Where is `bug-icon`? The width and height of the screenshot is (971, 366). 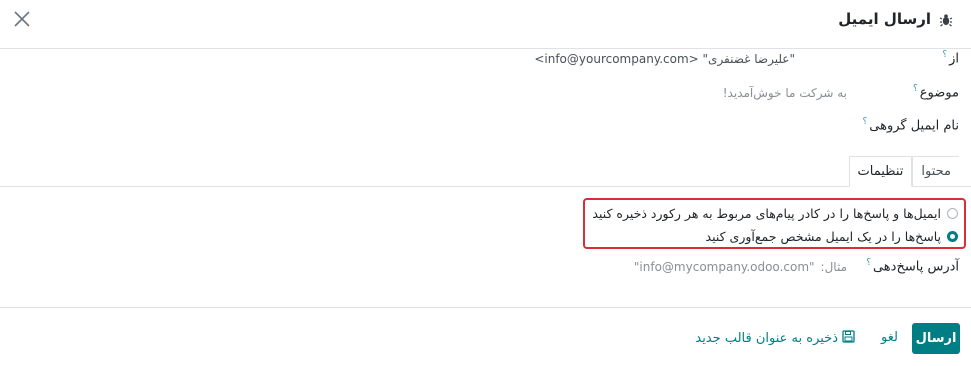 bug-icon is located at coordinates (946, 19).